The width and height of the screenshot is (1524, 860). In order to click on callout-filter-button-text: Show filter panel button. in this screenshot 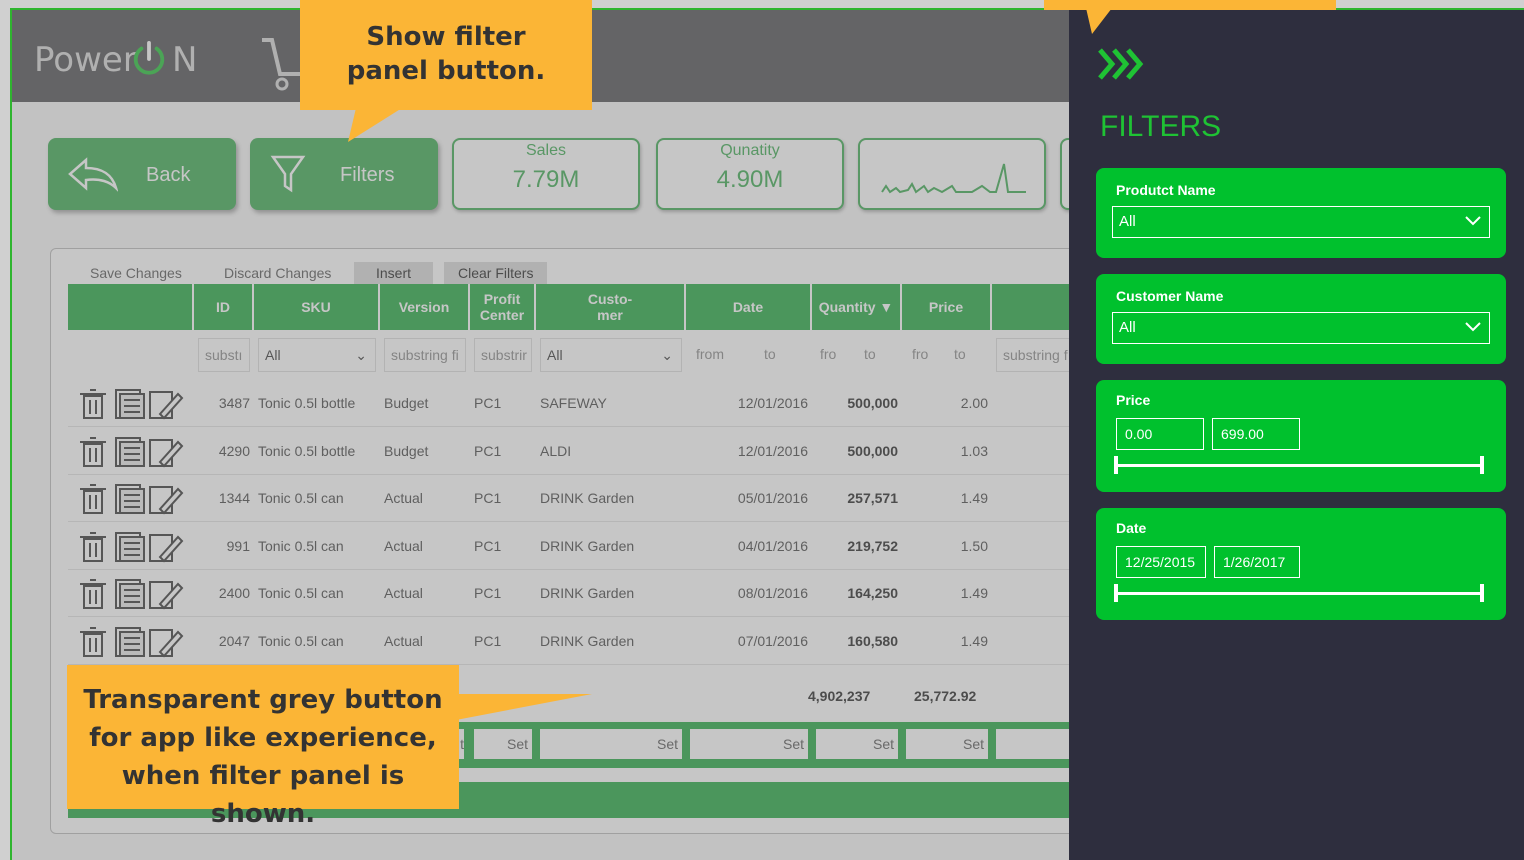, I will do `click(446, 54)`.